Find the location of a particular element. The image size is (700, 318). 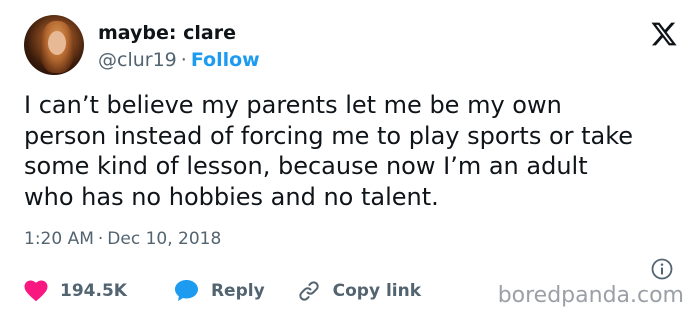

speech-bubble-icon is located at coordinates (186, 290).